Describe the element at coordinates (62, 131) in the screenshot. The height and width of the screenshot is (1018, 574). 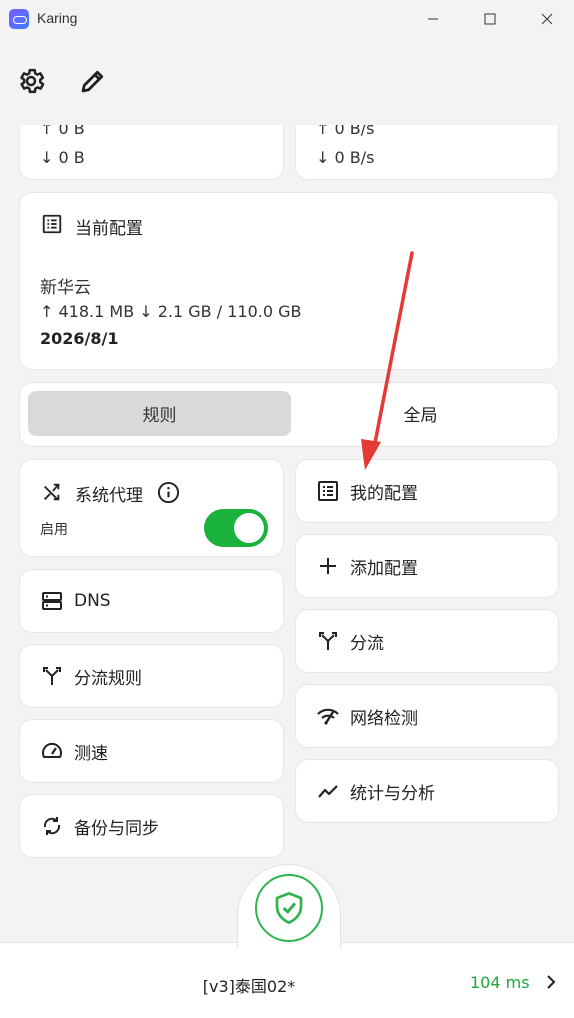
I see `upload-total: ↑ 0 B` at that location.